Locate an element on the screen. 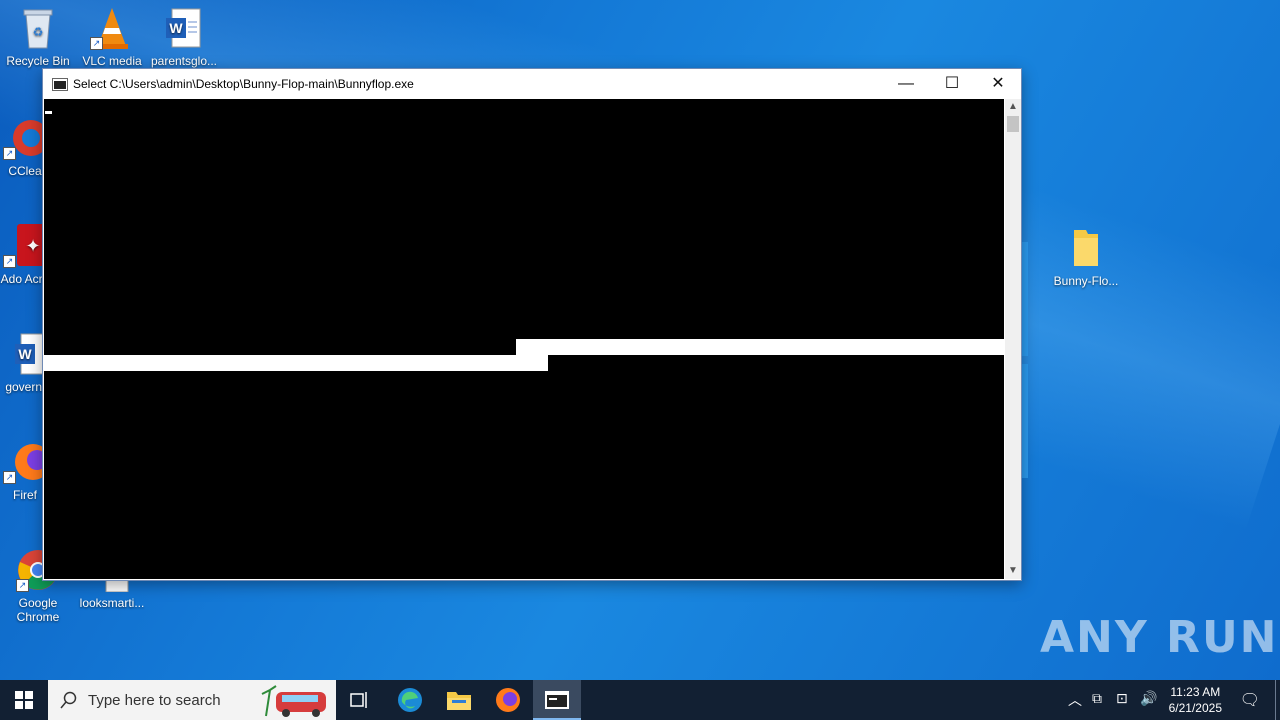 This screenshot has height=727, width=1280. firefox-icon is located at coordinates (508, 700).